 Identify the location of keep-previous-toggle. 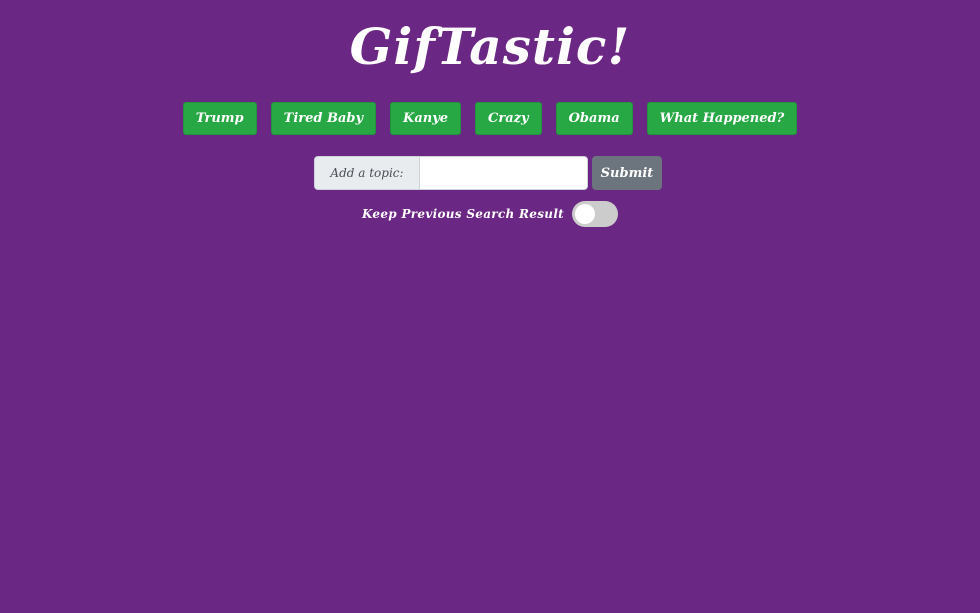
(595, 214).